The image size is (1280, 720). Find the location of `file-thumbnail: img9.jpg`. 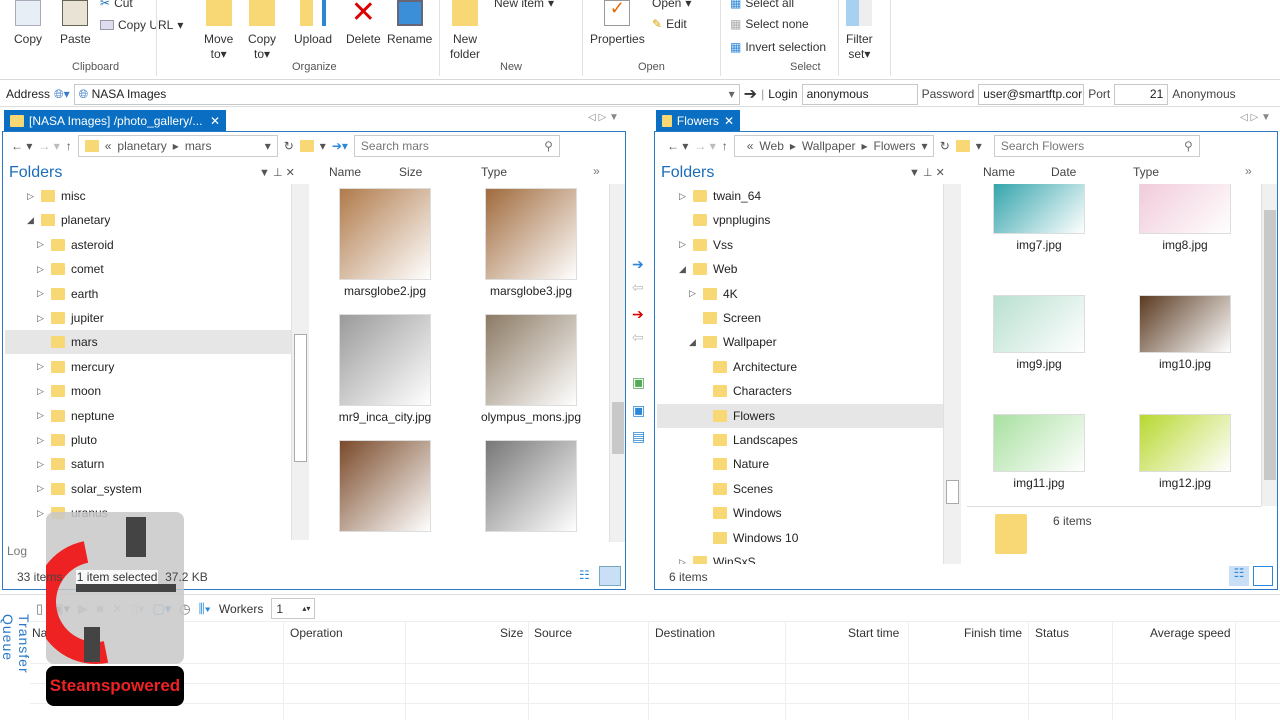

file-thumbnail: img9.jpg is located at coordinates (1039, 333).